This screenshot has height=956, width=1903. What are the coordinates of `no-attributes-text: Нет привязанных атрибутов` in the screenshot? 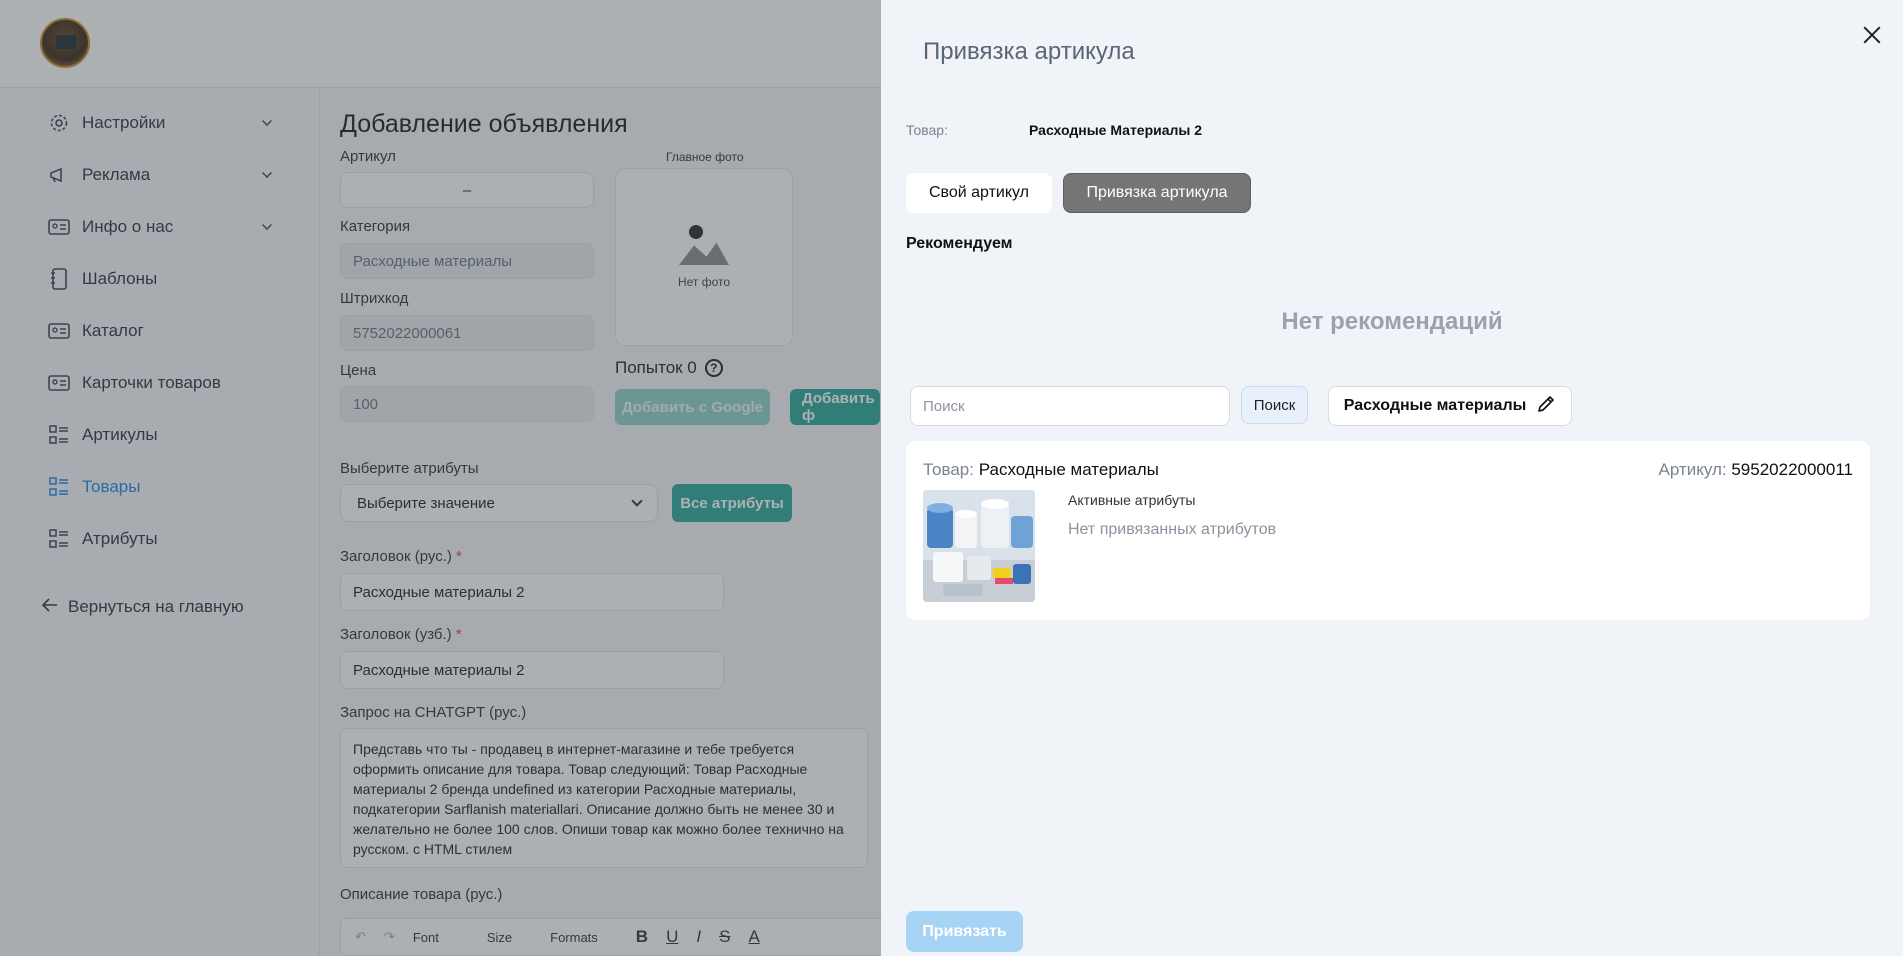 It's located at (1172, 529).